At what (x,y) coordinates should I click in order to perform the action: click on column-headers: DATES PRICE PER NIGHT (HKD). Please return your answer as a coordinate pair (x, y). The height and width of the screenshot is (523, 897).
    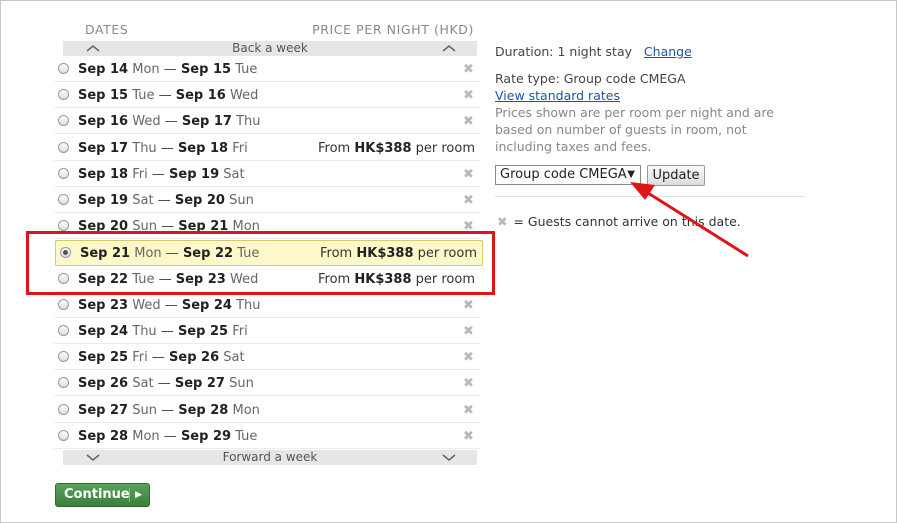
    Looking at the image, I should click on (268, 30).